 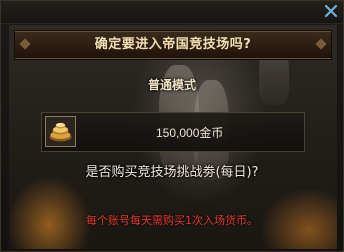 What do you see at coordinates (190, 133) in the screenshot?
I see `gold-cost-value: 150,000金币` at bounding box center [190, 133].